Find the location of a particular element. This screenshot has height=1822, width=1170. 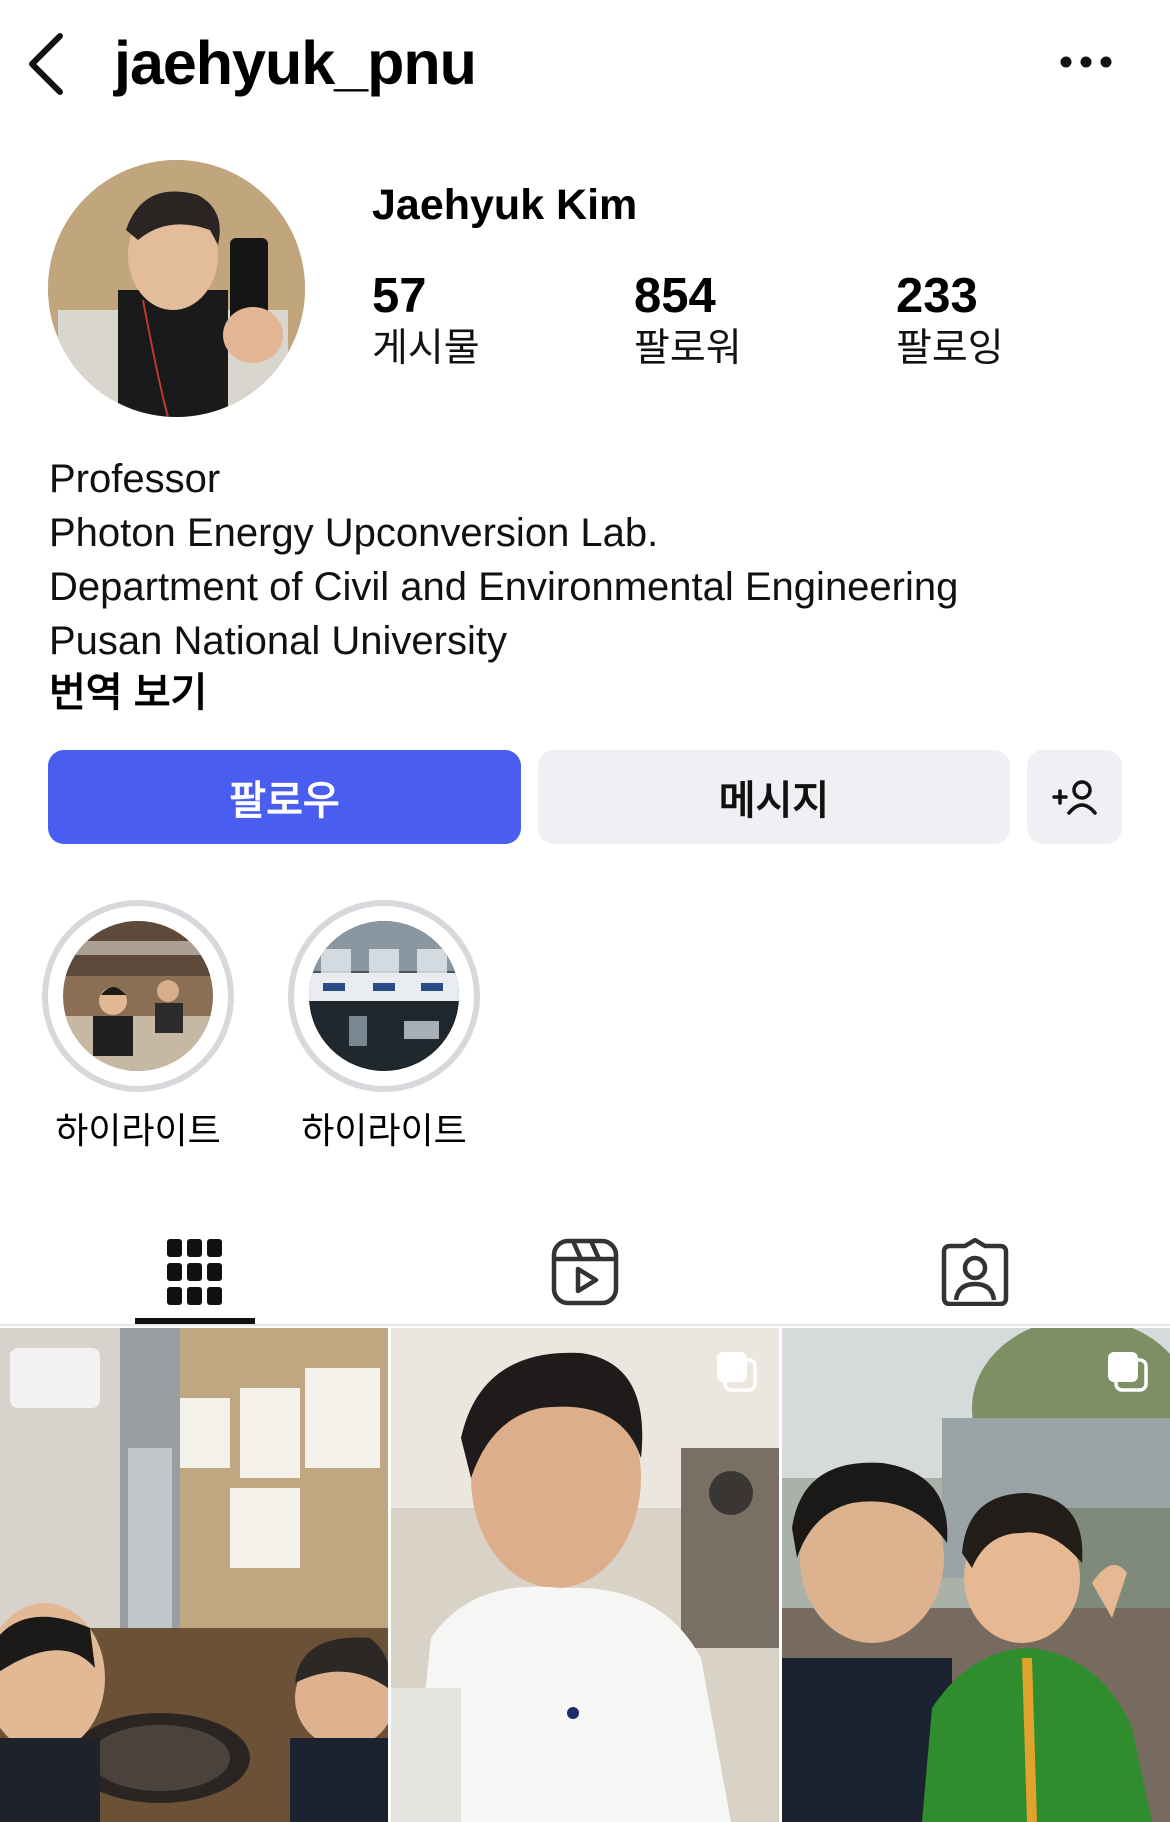

stat-posts: 57 게시물 is located at coordinates (472, 321).